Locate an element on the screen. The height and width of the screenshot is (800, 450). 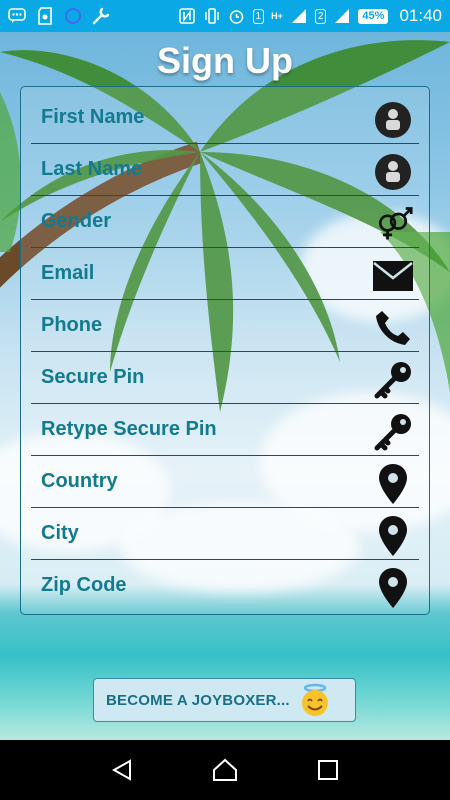
phone-label: Phone is located at coordinates (72, 325).